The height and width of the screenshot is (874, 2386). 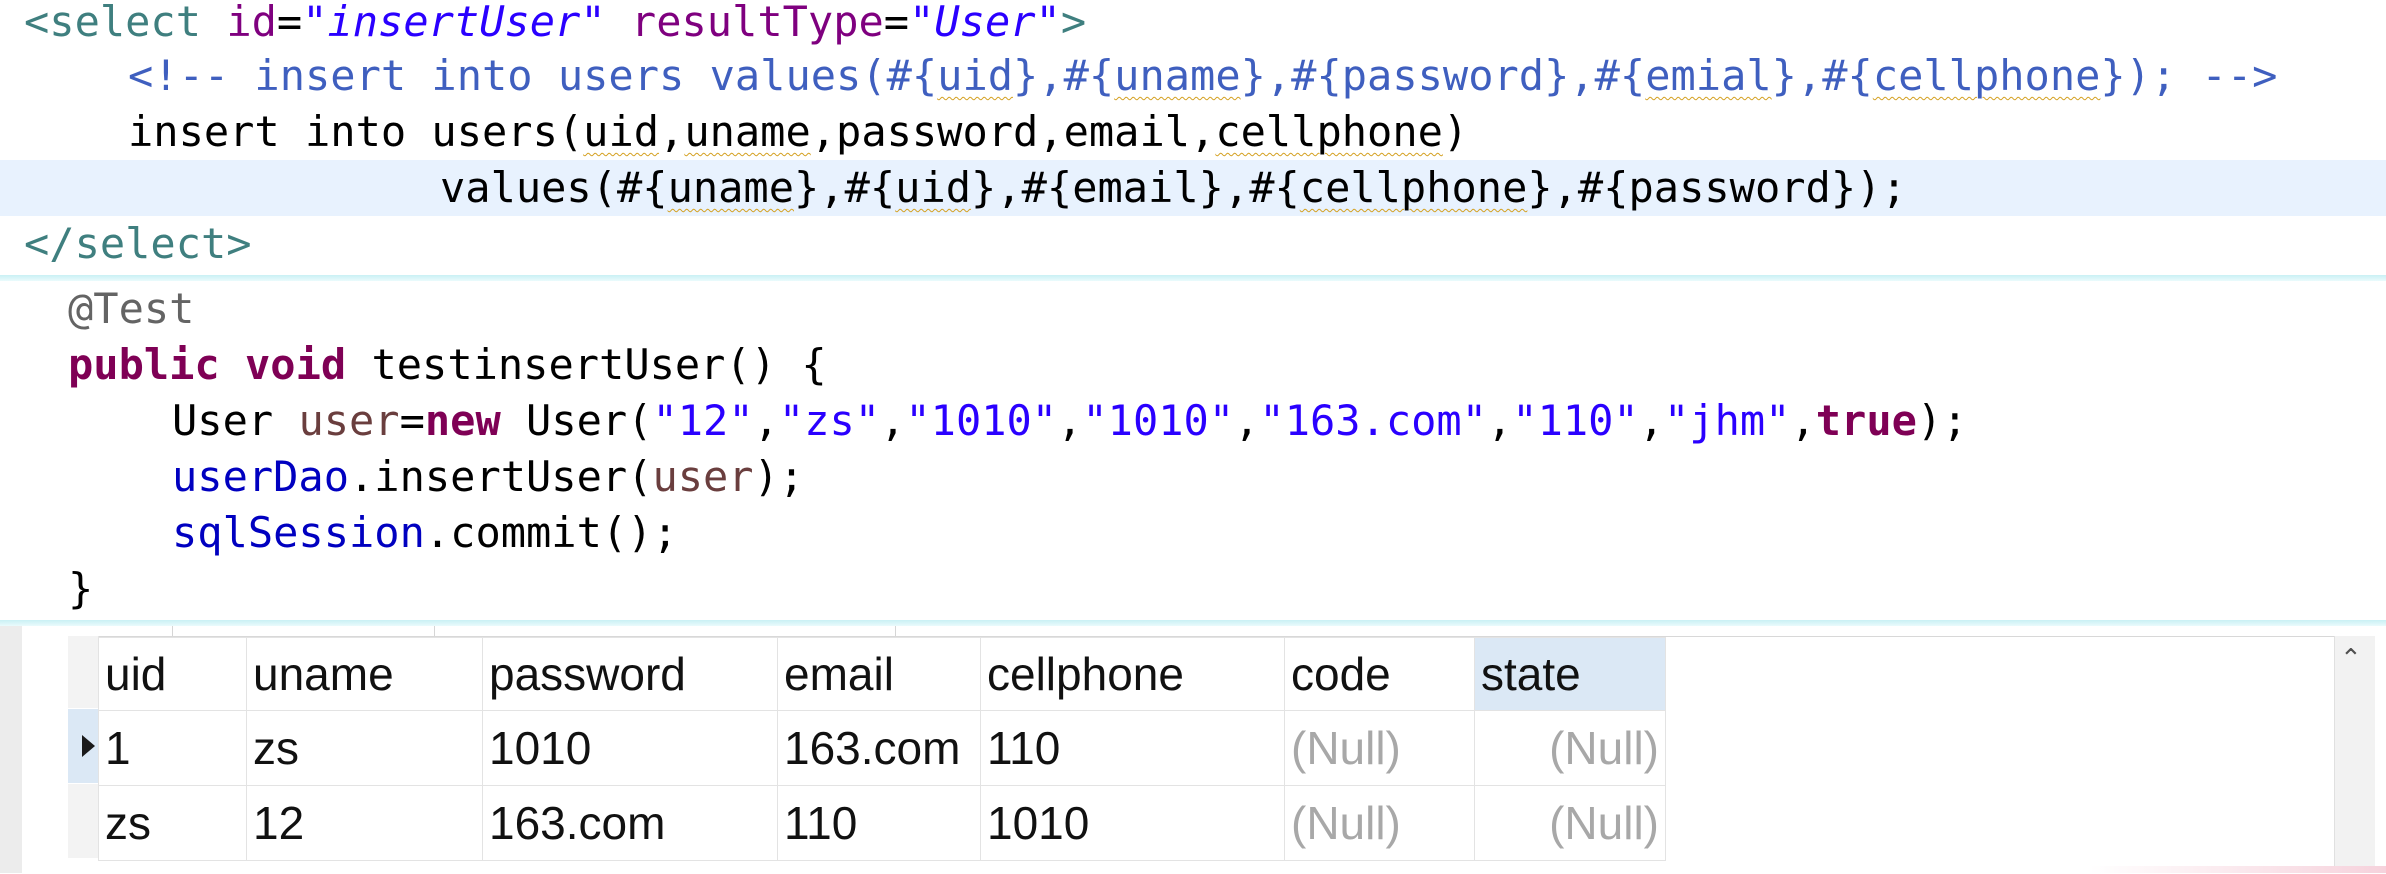 What do you see at coordinates (731, 187) in the screenshot?
I see `sql-param: uname` at bounding box center [731, 187].